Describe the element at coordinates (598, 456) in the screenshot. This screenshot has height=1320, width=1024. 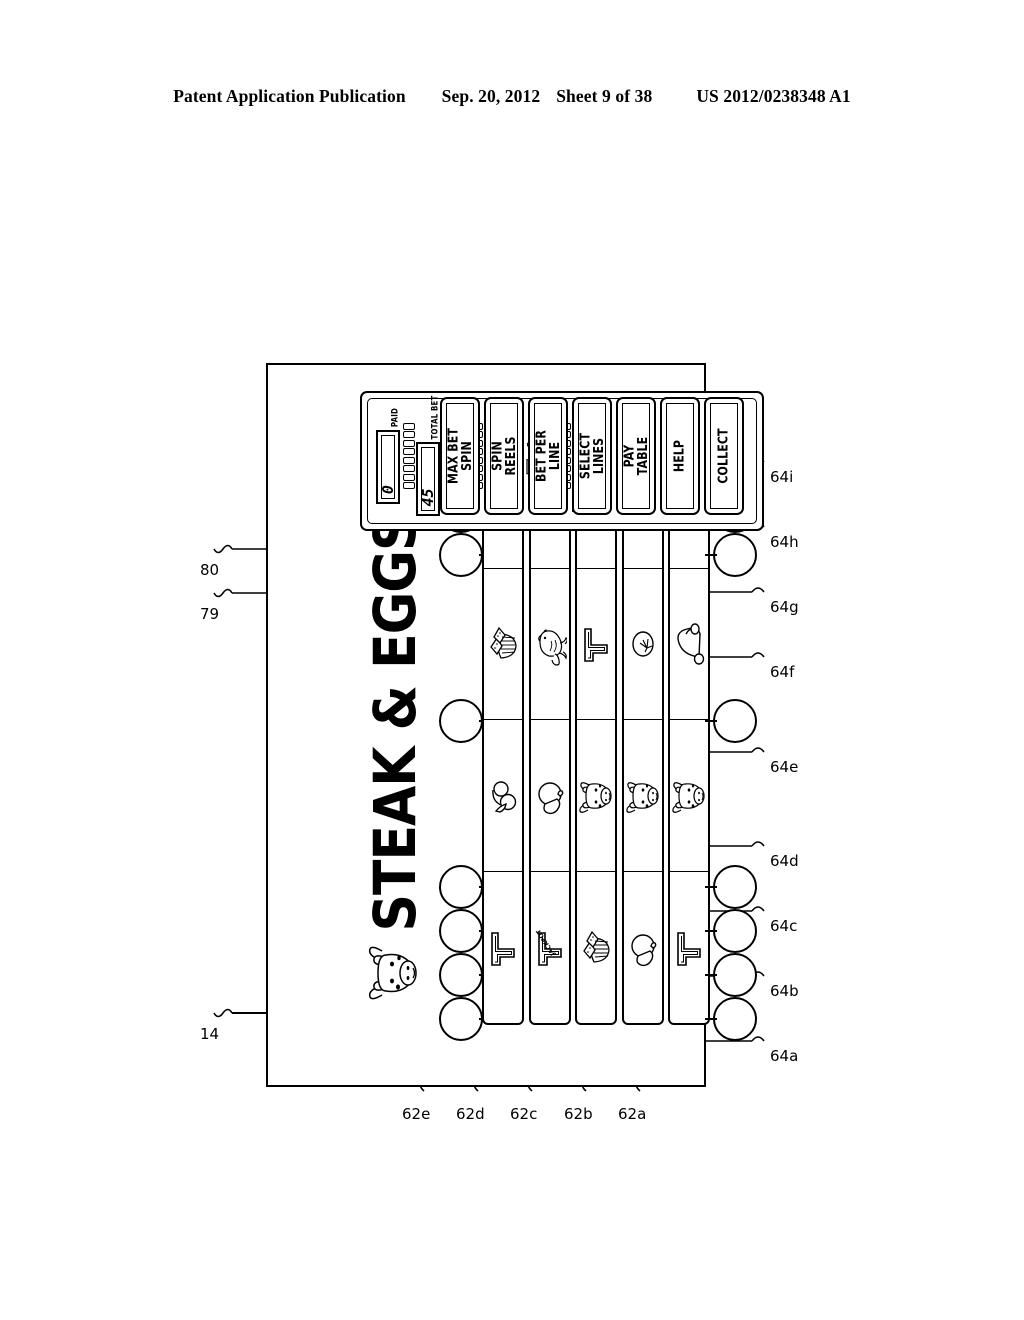
I see `select-lines-label-2: LINES` at that location.